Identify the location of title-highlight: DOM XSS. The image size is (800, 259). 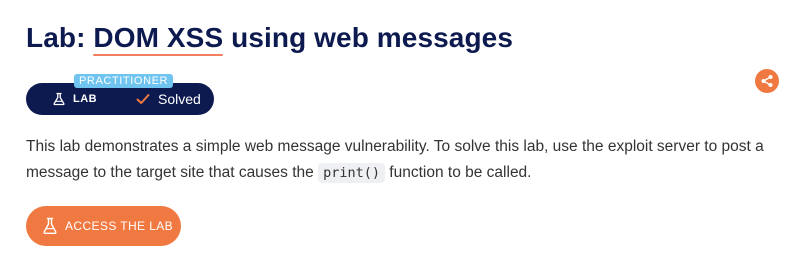
(158, 39).